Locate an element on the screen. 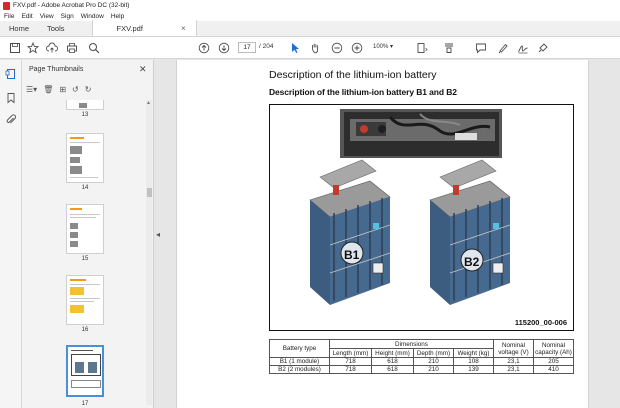  thumbnail-list: 13 14 15 16 17 is located at coordinates (83, 254).